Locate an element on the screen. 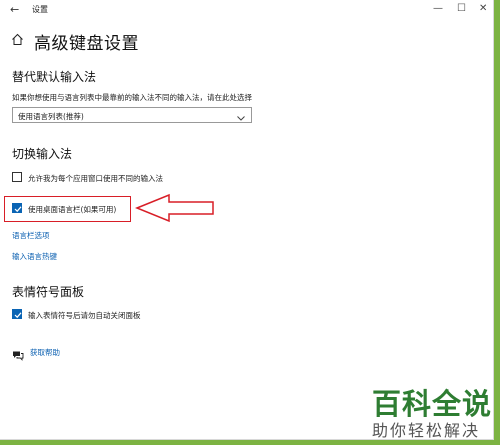  per-app-label: 允许我为每个应用窗口使用不同的输入法 is located at coordinates (95, 178).